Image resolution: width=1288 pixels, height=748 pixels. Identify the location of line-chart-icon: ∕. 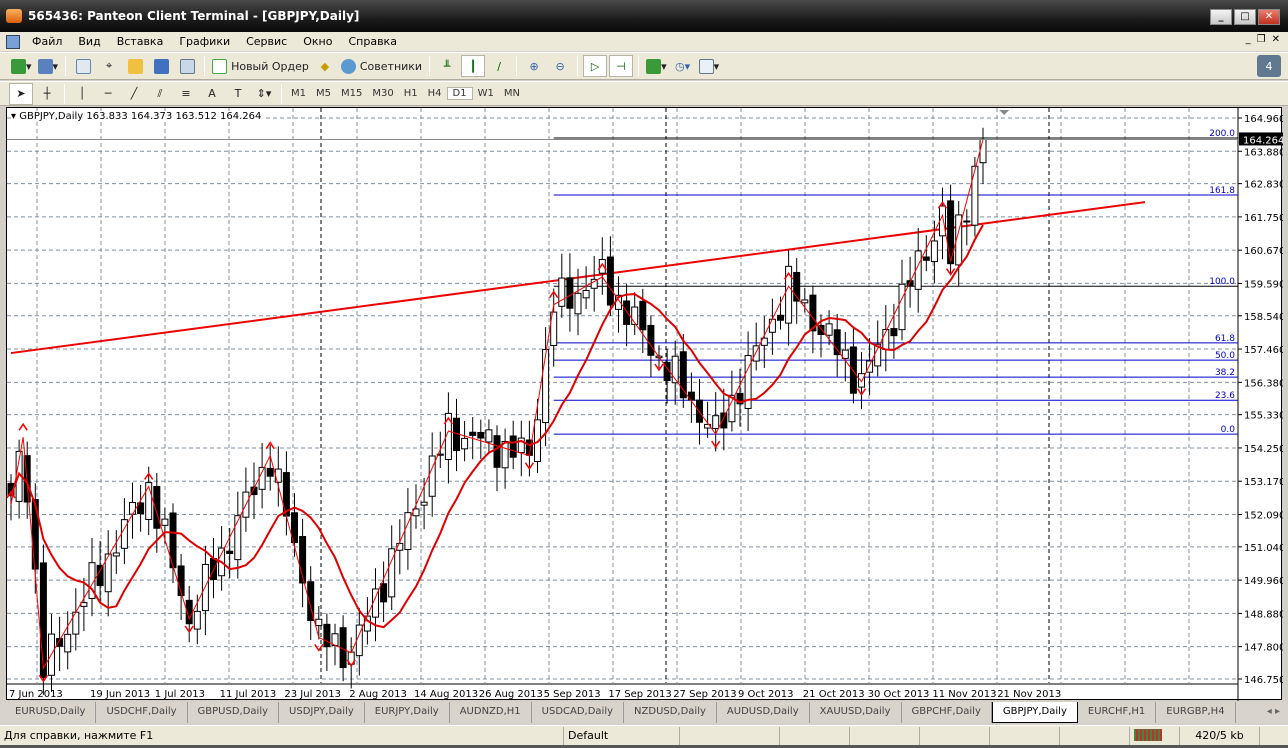
(499, 66).